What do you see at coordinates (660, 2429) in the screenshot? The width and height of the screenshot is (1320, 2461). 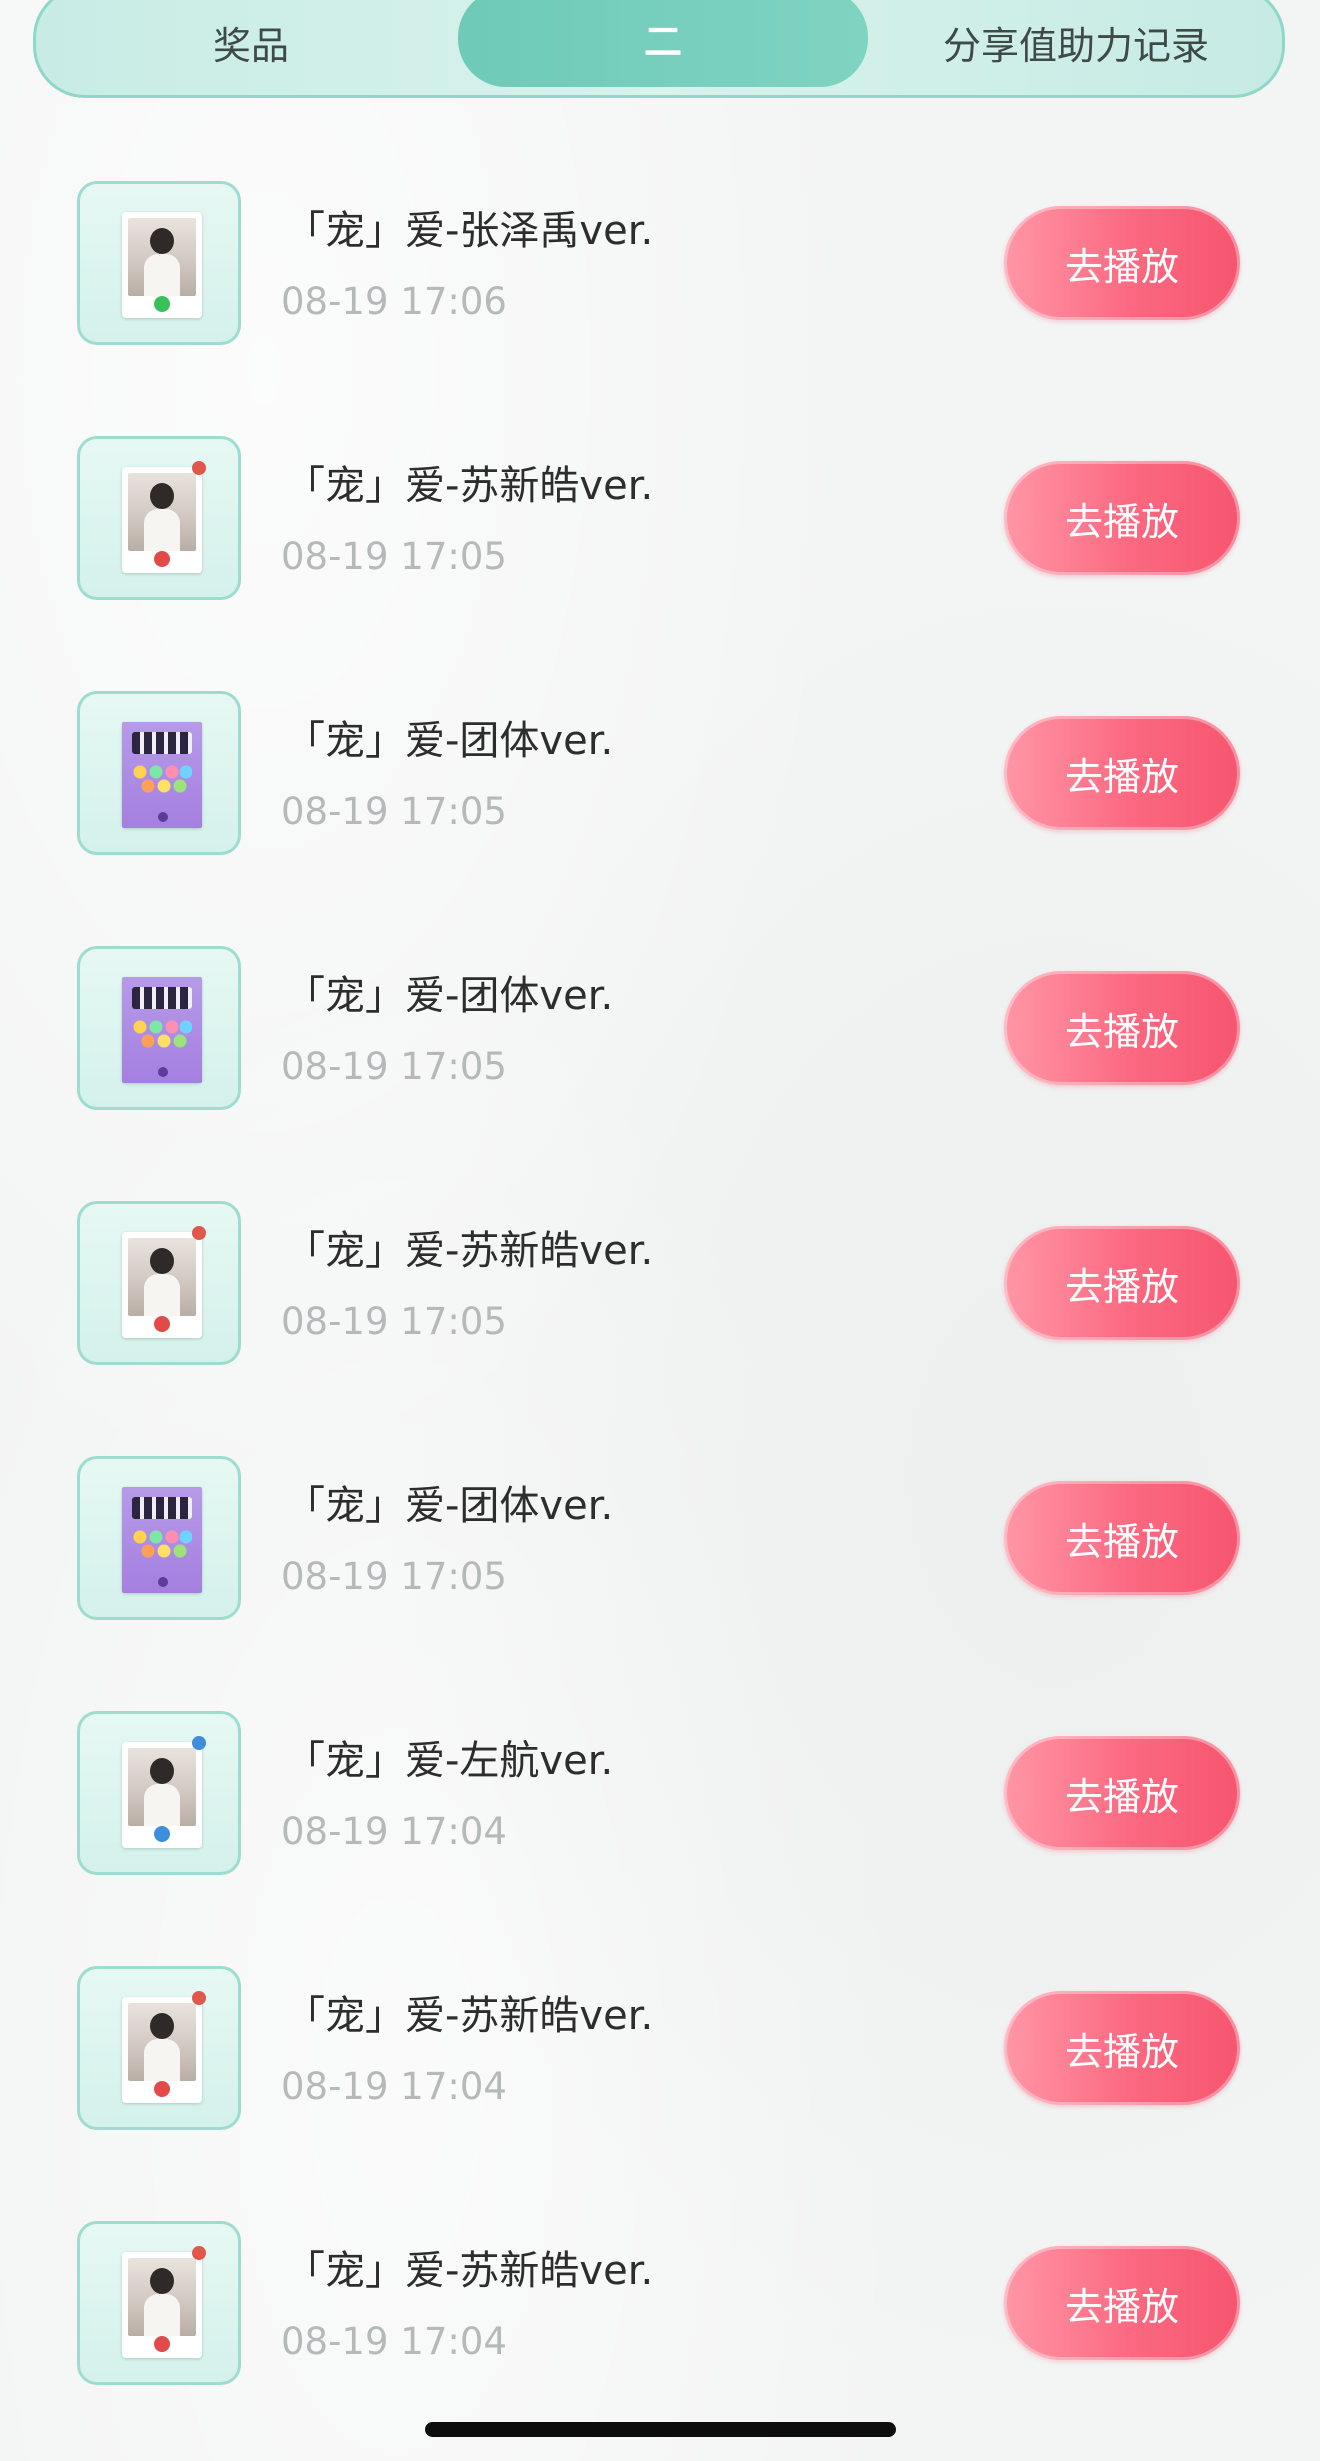 I see `home-indicator` at bounding box center [660, 2429].